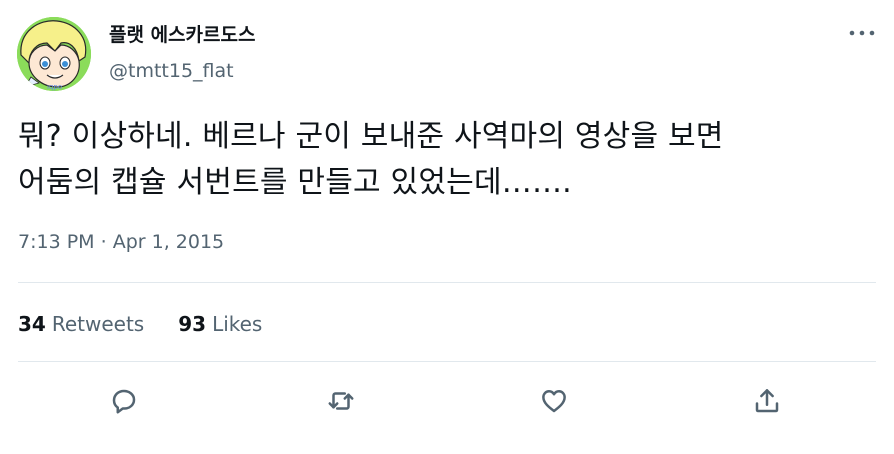 The image size is (894, 454). I want to click on tweet-timestamp: 7:13 PM · Apr 1, 2015, so click(121, 242).